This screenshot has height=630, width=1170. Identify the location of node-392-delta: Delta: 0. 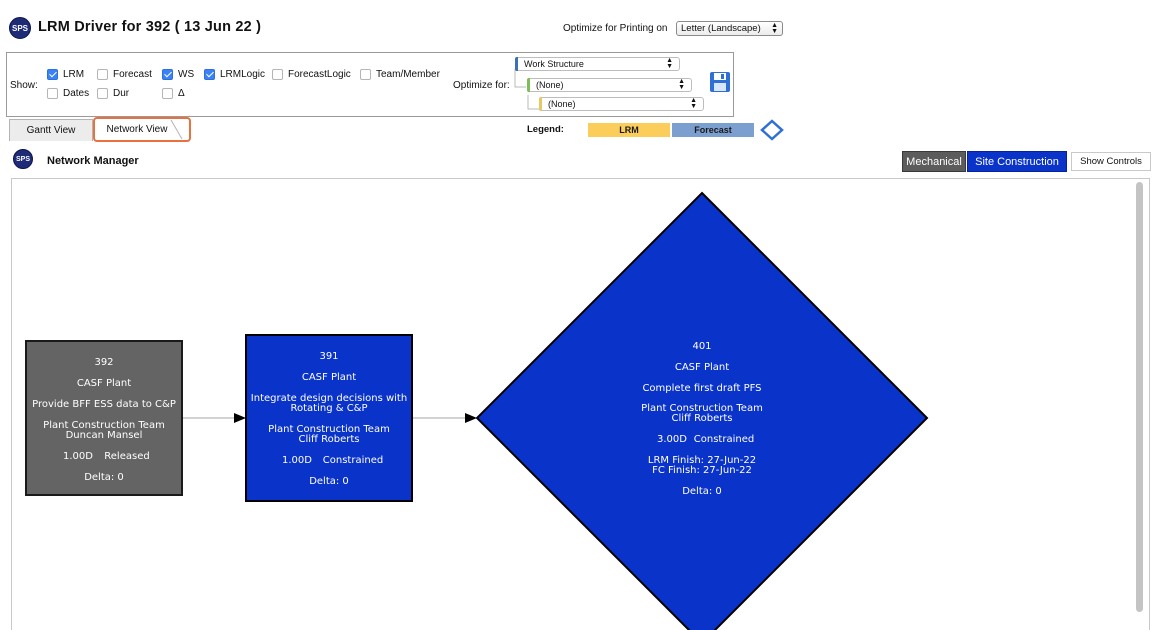
(104, 477).